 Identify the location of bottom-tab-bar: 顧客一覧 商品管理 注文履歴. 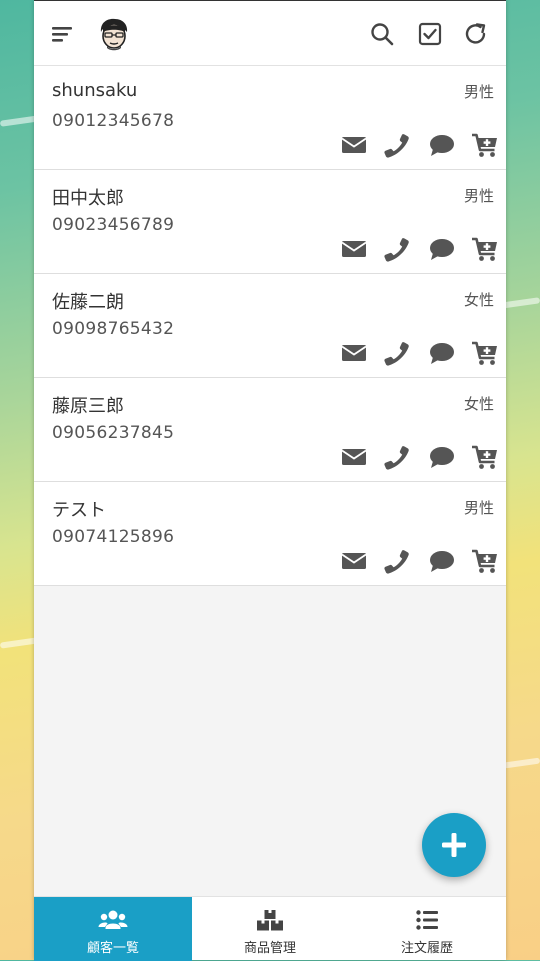
(270, 928).